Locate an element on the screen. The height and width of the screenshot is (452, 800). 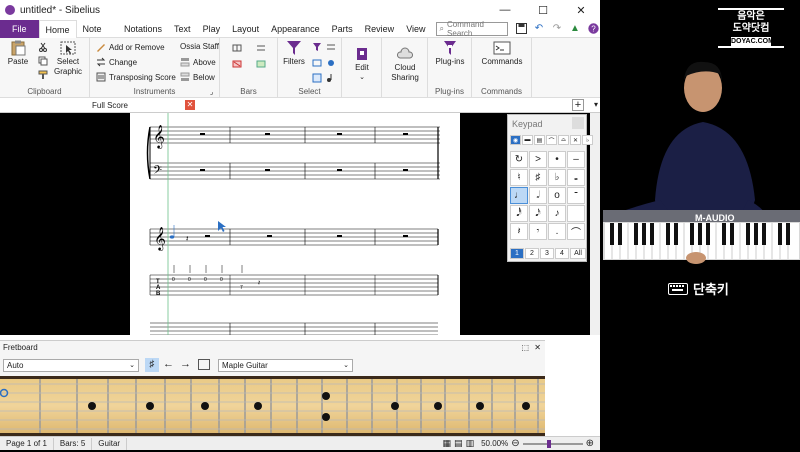
fretboard-mode-select: Auto ⌄ is located at coordinates (71, 365).